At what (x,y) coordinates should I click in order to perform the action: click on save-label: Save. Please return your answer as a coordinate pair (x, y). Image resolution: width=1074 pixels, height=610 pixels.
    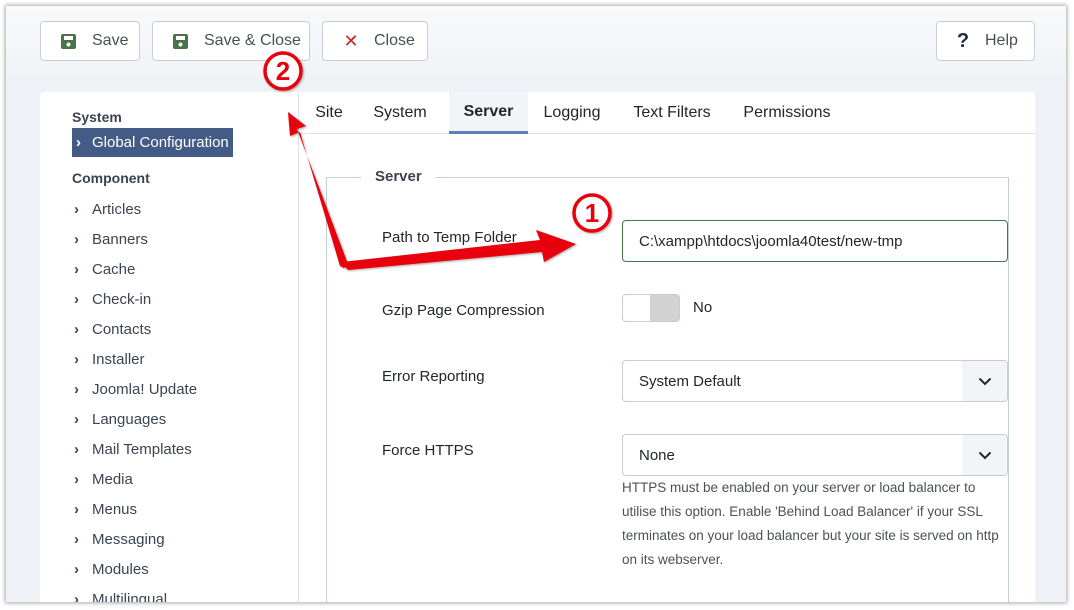
    Looking at the image, I should click on (110, 40).